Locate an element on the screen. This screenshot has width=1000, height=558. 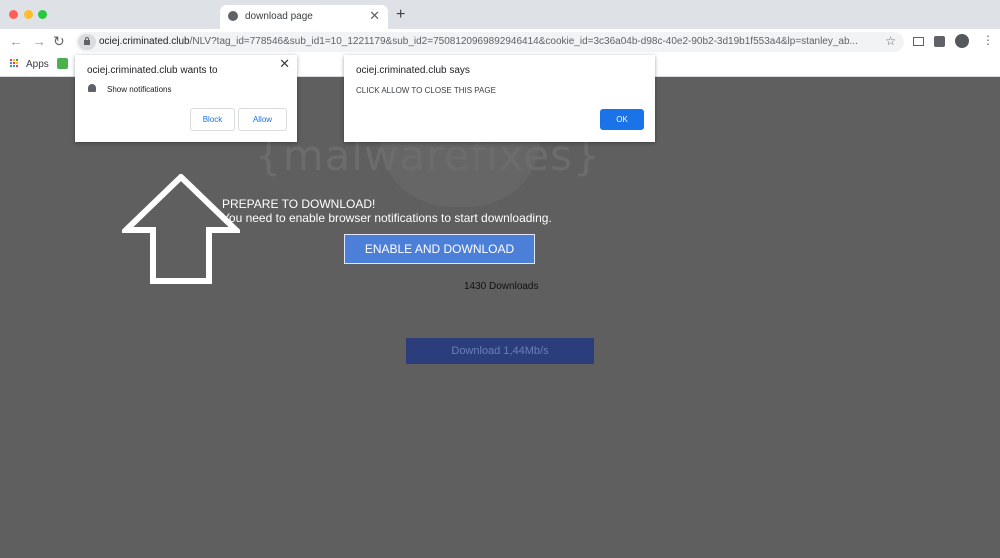
extensions-puzzle-icon is located at coordinates (939, 41).